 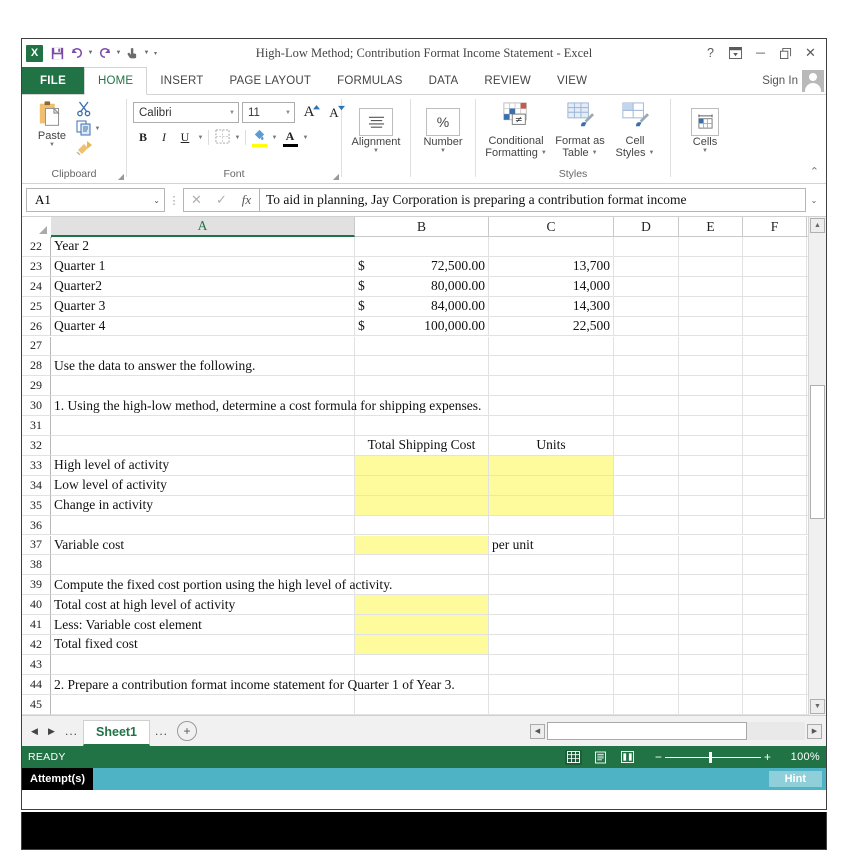 What do you see at coordinates (646, 306) in the screenshot?
I see `cell-D25` at bounding box center [646, 306].